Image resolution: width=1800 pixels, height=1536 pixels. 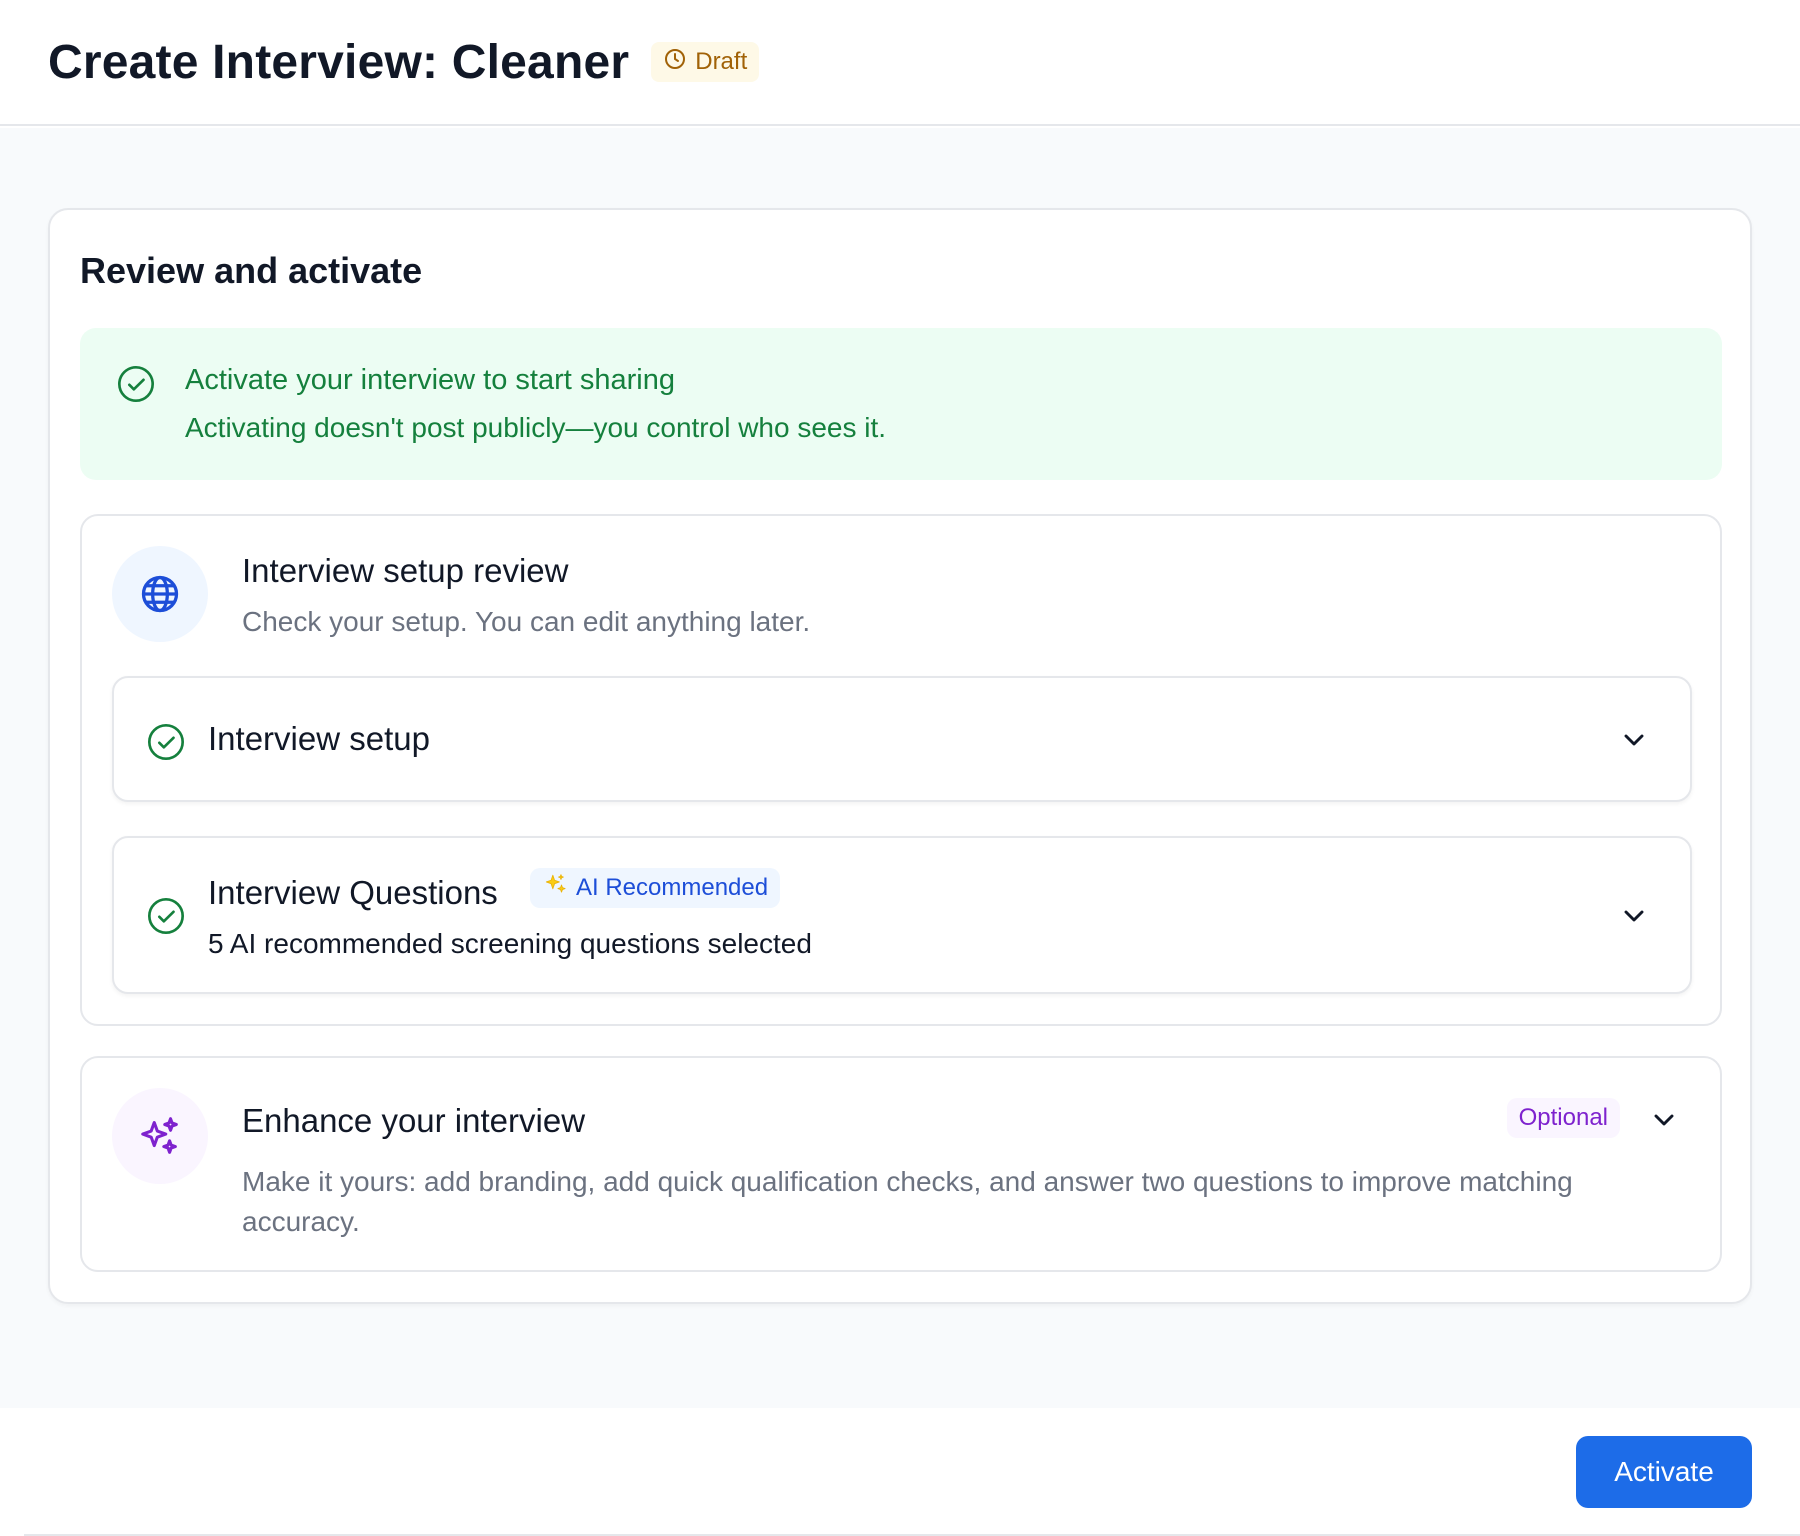 What do you see at coordinates (1563, 1118) in the screenshot?
I see `optional-badge: Optional` at bounding box center [1563, 1118].